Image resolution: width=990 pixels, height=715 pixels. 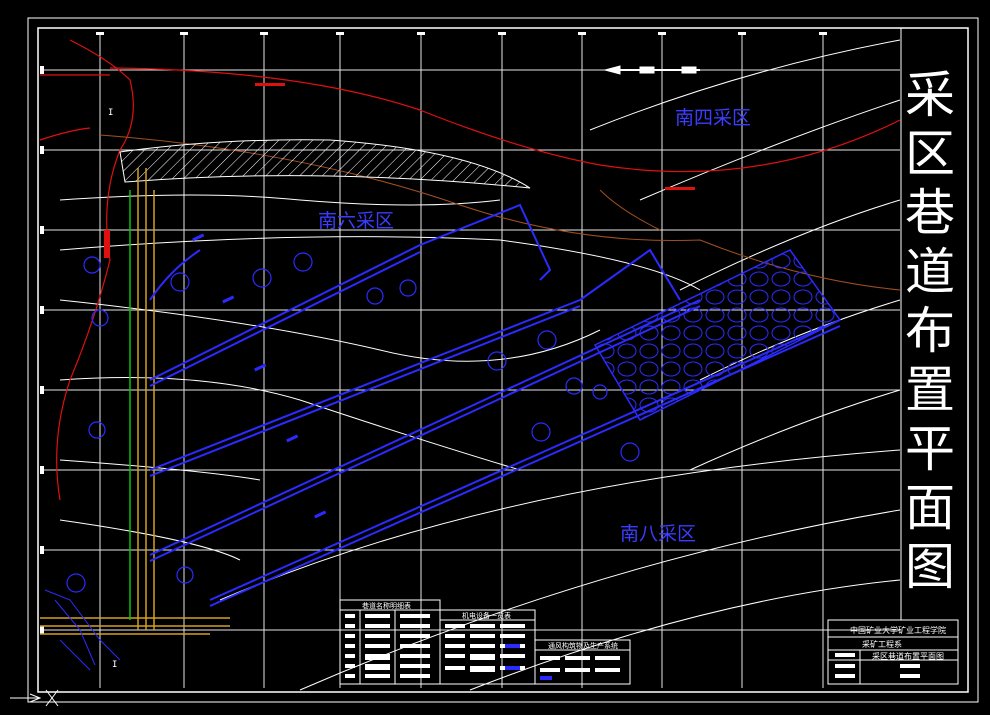 What do you see at coordinates (713, 118) in the screenshot?
I see `area-label-south-four: 南四采区` at bounding box center [713, 118].